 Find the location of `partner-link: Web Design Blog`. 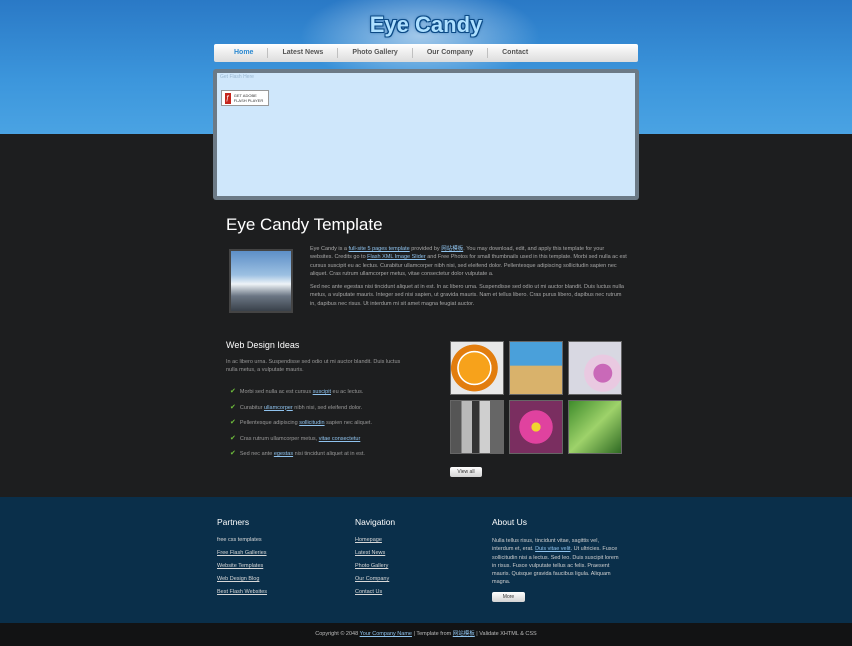

partner-link: Web Design Blog is located at coordinates (242, 582).